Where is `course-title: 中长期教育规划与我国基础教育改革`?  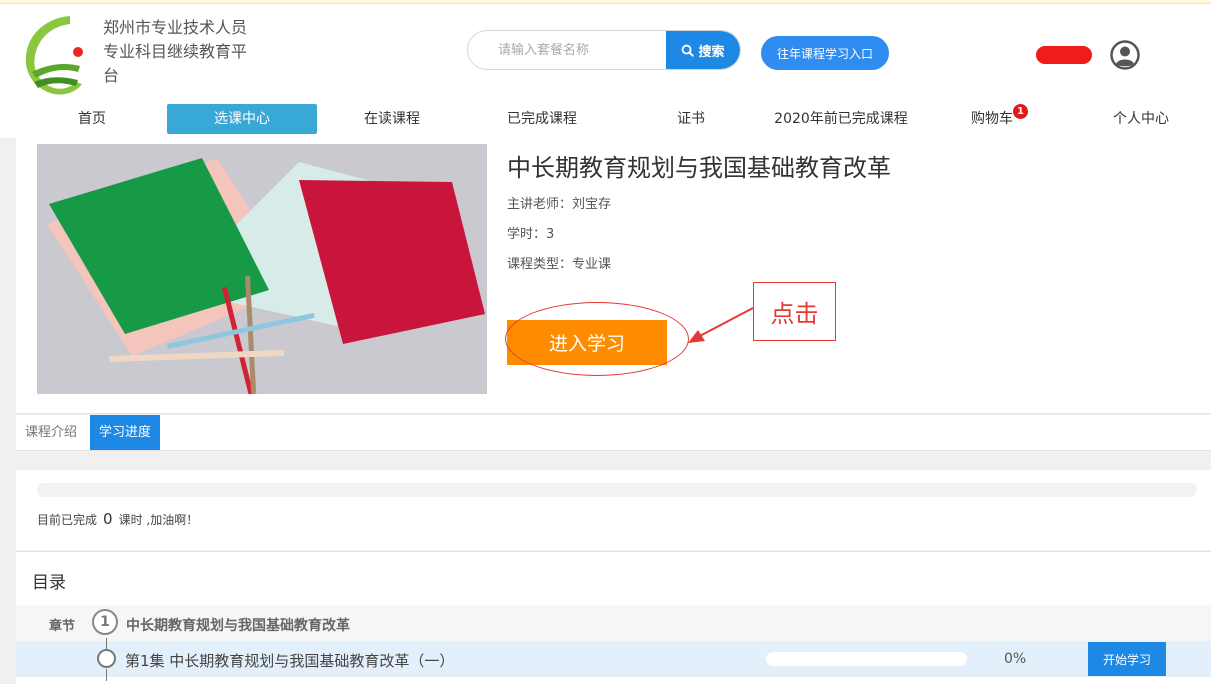
course-title: 中长期教育规划与我国基础教育改革 is located at coordinates (699, 168).